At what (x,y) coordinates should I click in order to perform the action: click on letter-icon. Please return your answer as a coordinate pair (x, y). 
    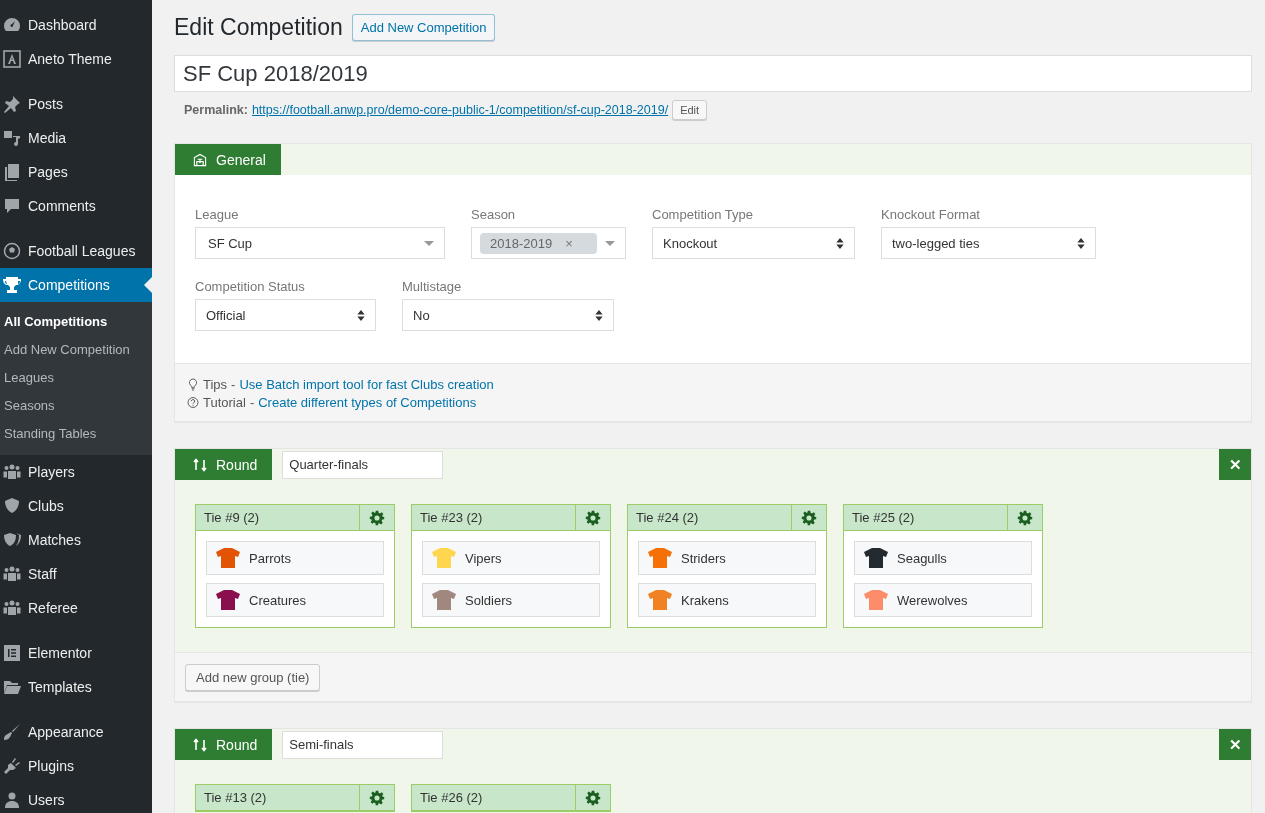
    Looking at the image, I should click on (12, 59).